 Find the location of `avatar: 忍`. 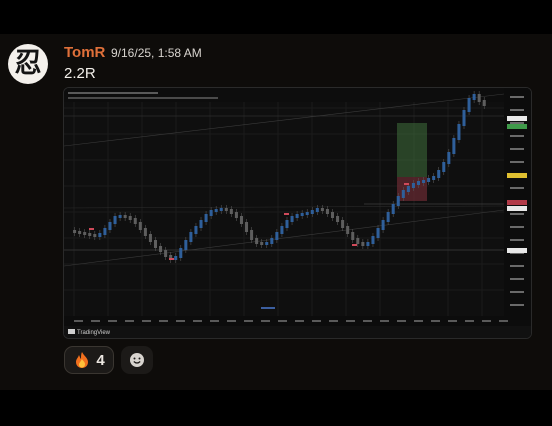

avatar: 忍 is located at coordinates (28, 64).